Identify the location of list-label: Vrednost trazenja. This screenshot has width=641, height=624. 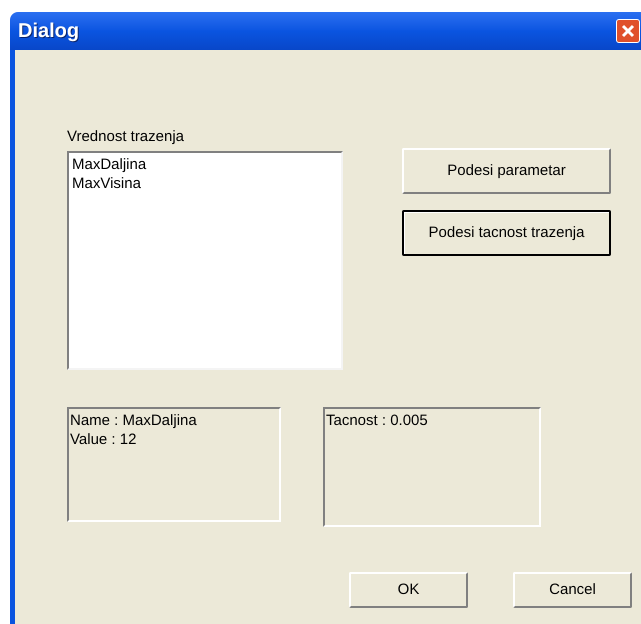
(126, 137).